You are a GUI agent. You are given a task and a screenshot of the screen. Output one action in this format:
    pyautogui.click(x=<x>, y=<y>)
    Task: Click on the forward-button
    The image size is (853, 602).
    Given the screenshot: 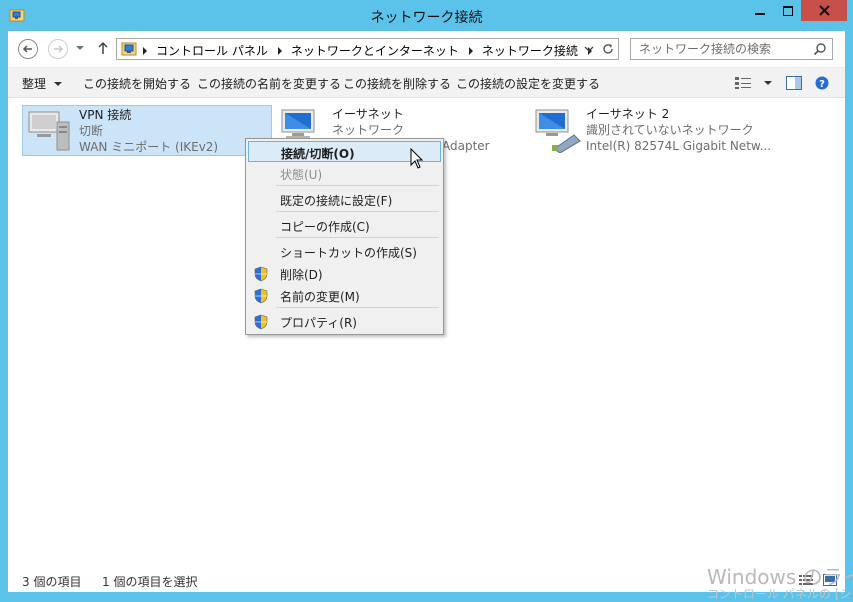 What is the action you would take?
    pyautogui.click(x=58, y=49)
    